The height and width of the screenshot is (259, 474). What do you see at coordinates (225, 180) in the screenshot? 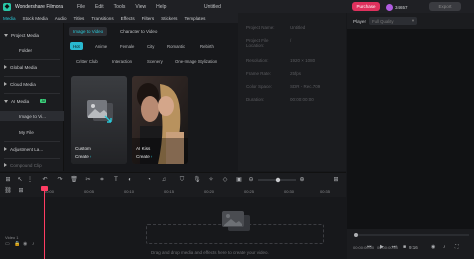
I see `keyframe-icon: ◇` at bounding box center [225, 180].